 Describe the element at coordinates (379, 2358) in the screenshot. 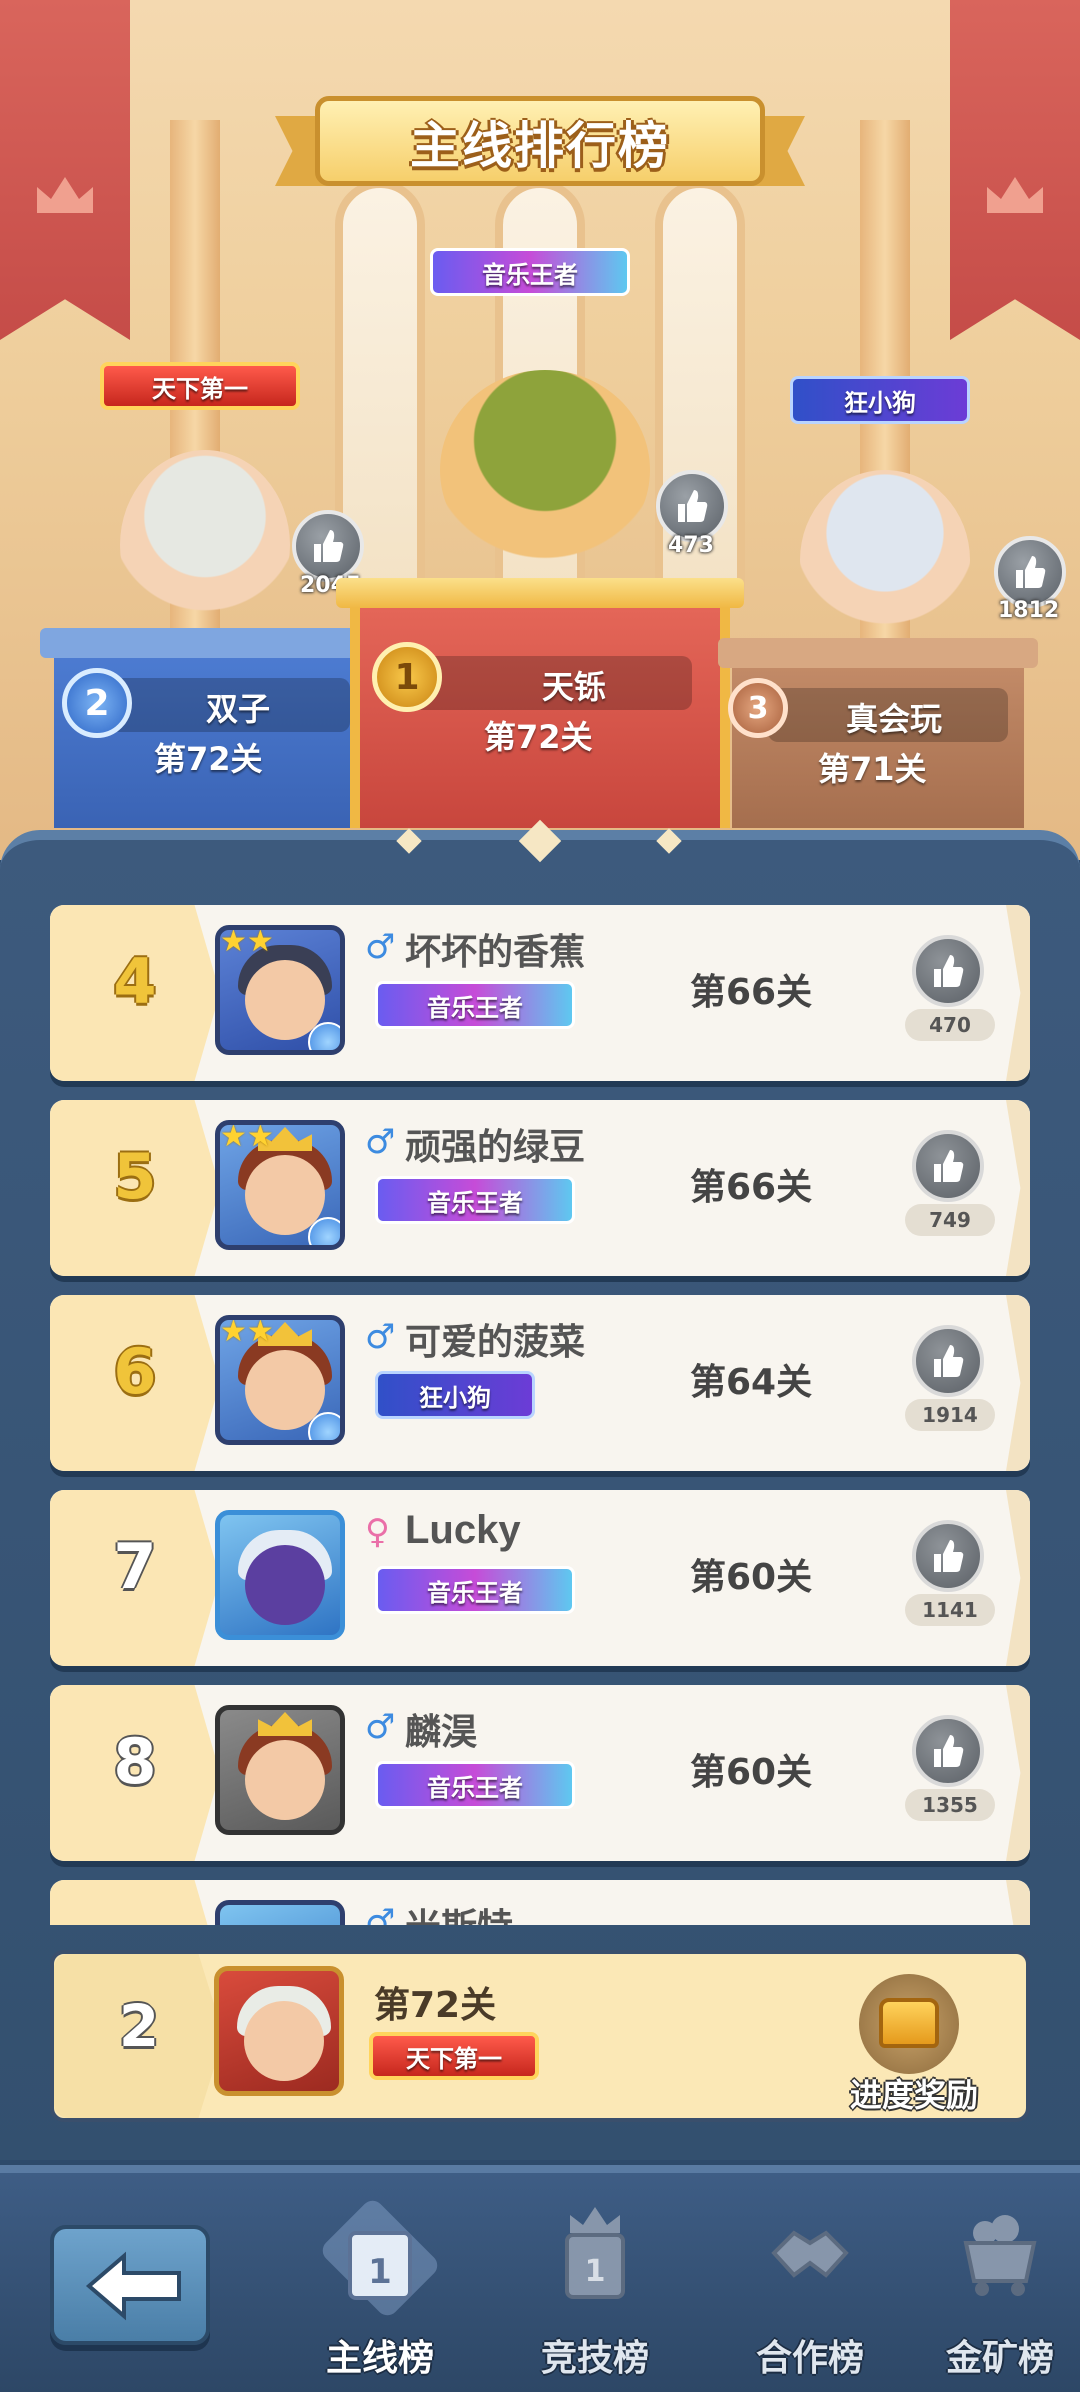

I see `tab-label: 主线榜` at that location.